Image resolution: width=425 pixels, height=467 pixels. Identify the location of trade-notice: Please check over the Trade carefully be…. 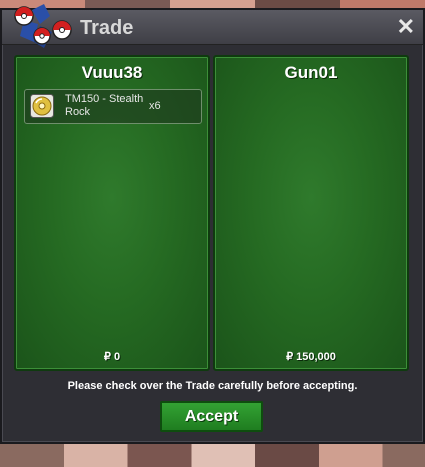
(212, 386).